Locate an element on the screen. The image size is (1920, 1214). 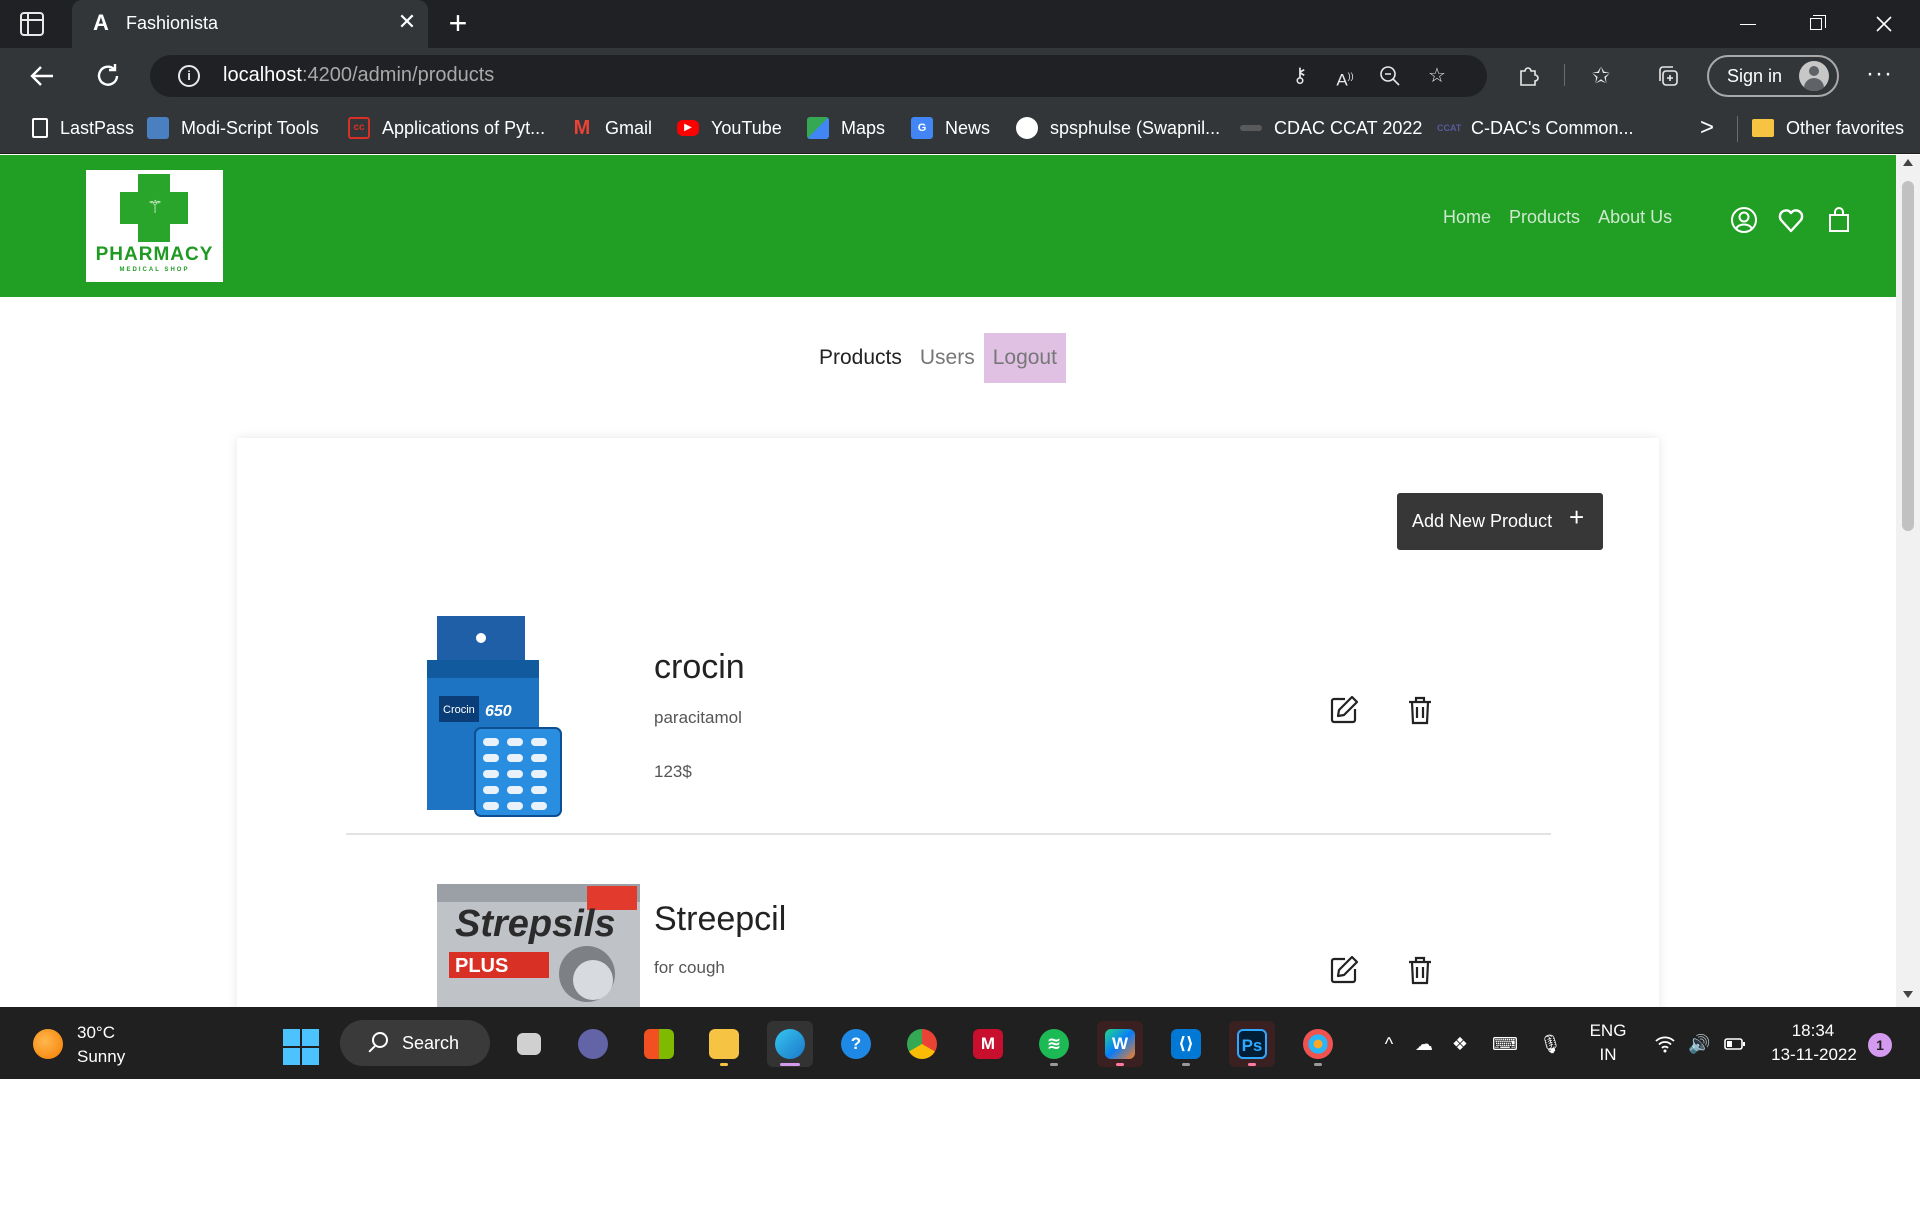
notification-badge: 1 is located at coordinates (1880, 1045).